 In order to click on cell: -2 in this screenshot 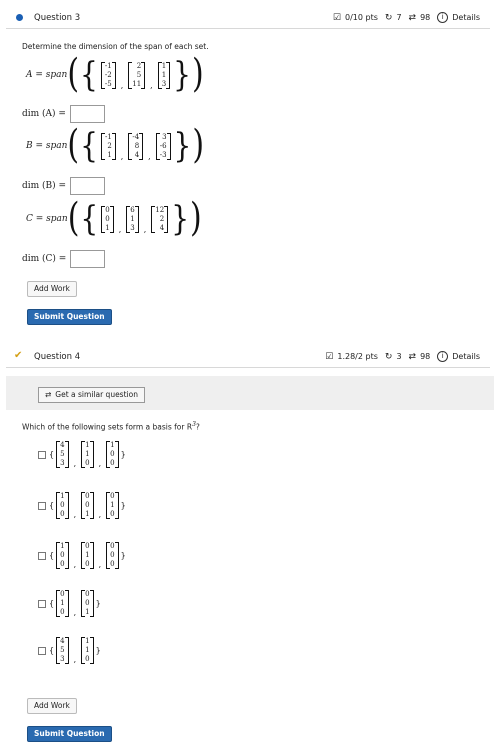, I will do `click(108, 74)`.